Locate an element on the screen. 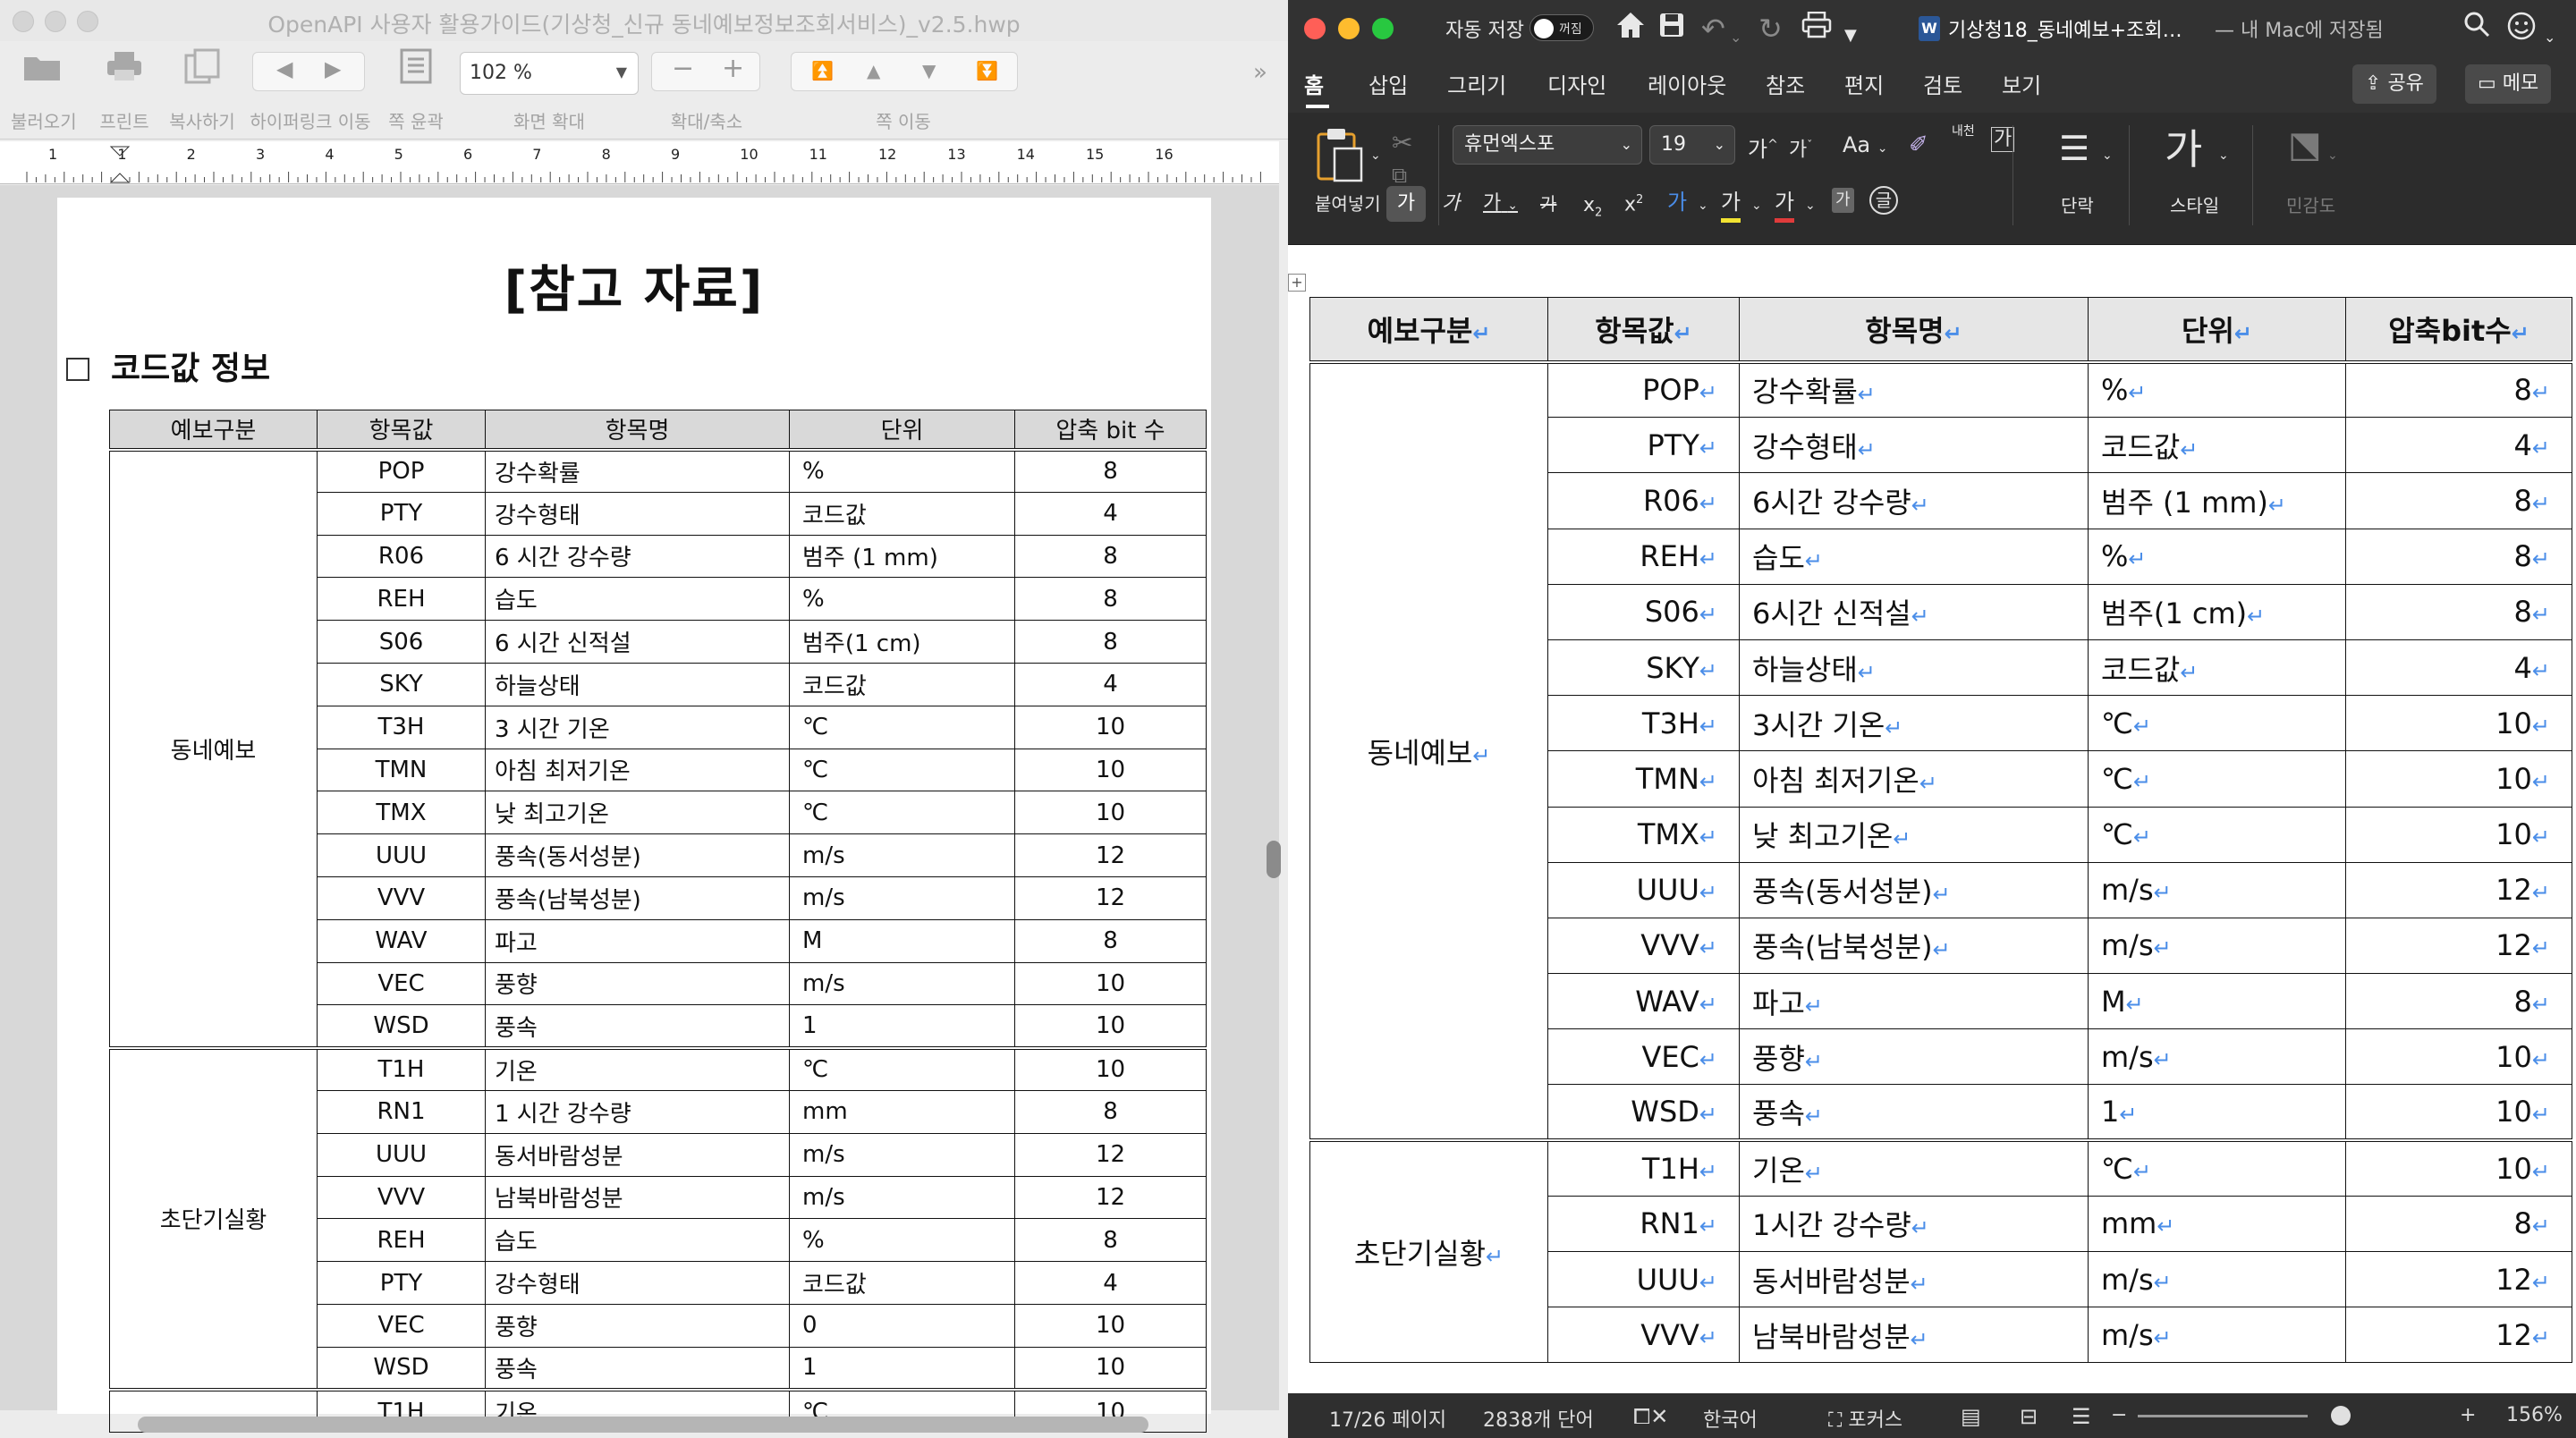 This screenshot has width=2576, height=1438. clear-format-button: ✐ is located at coordinates (1918, 145).